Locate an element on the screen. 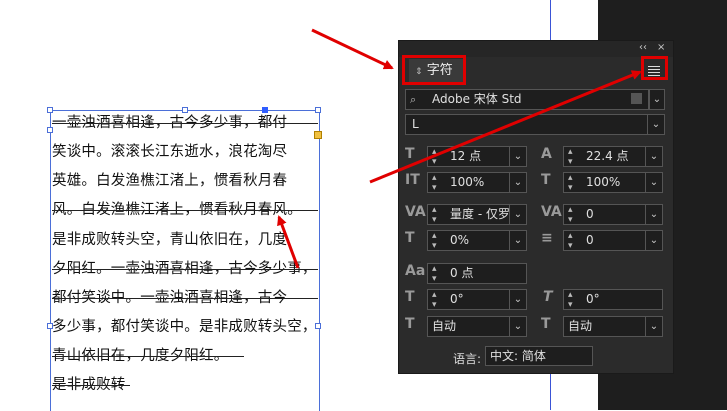 The width and height of the screenshot is (727, 411). text-line-10: 是非成败转 is located at coordinates (89, 385).